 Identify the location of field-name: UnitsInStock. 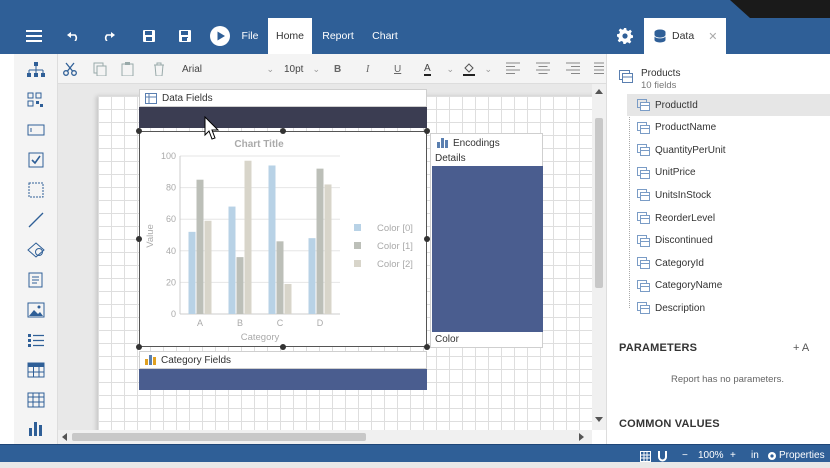
(683, 195).